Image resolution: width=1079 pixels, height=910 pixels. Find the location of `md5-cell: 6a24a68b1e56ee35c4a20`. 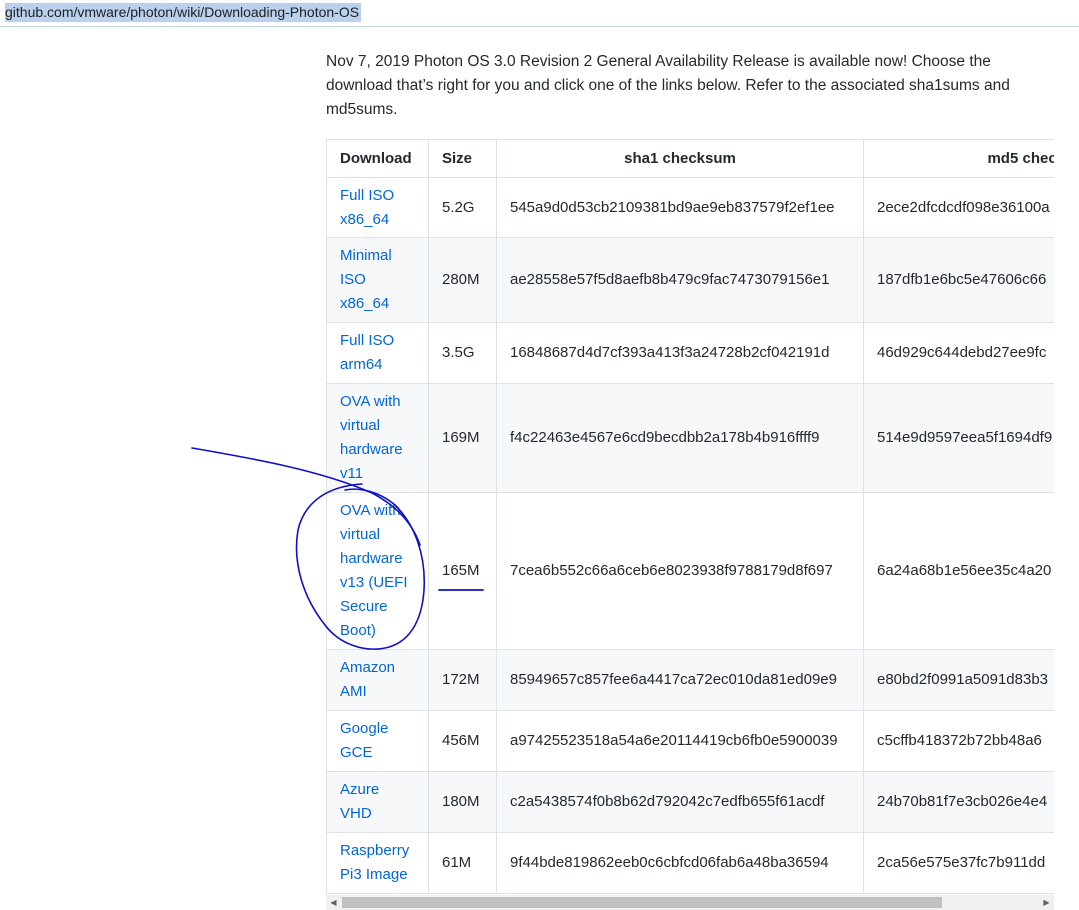

md5-cell: 6a24a68b1e56ee35c4a20 is located at coordinates (958, 571).